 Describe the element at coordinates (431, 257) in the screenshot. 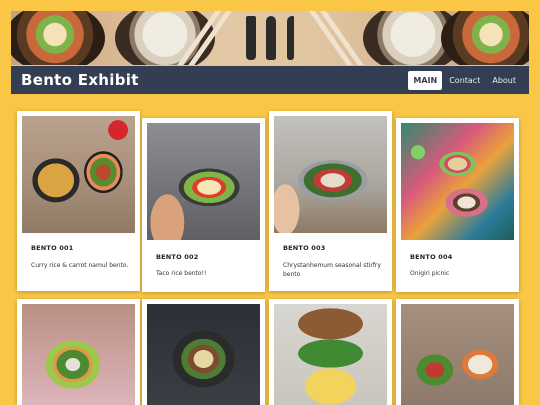

I see `bento-title: BENTO 004` at that location.